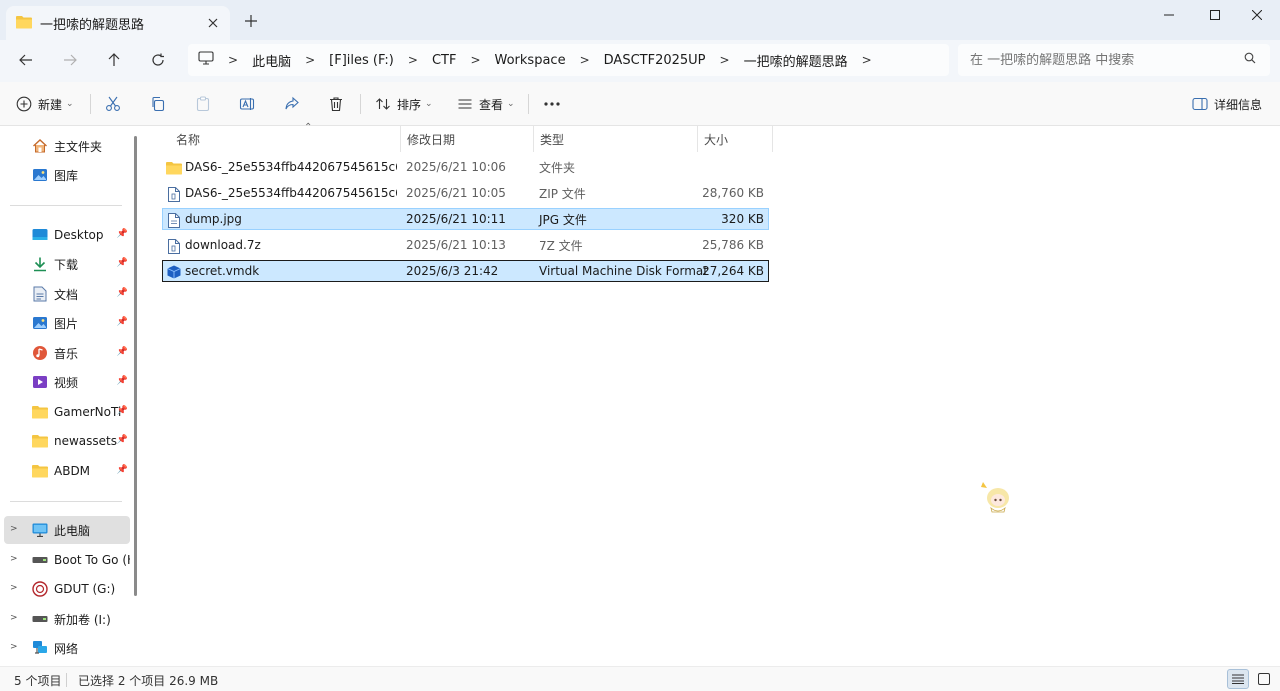  What do you see at coordinates (733, 245) in the screenshot?
I see `file-size: 25,786 KB` at bounding box center [733, 245].